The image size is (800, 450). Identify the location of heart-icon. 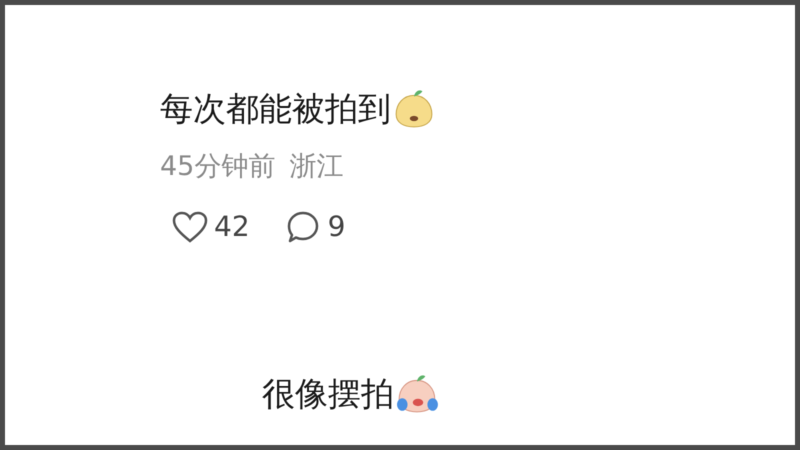
(190, 227).